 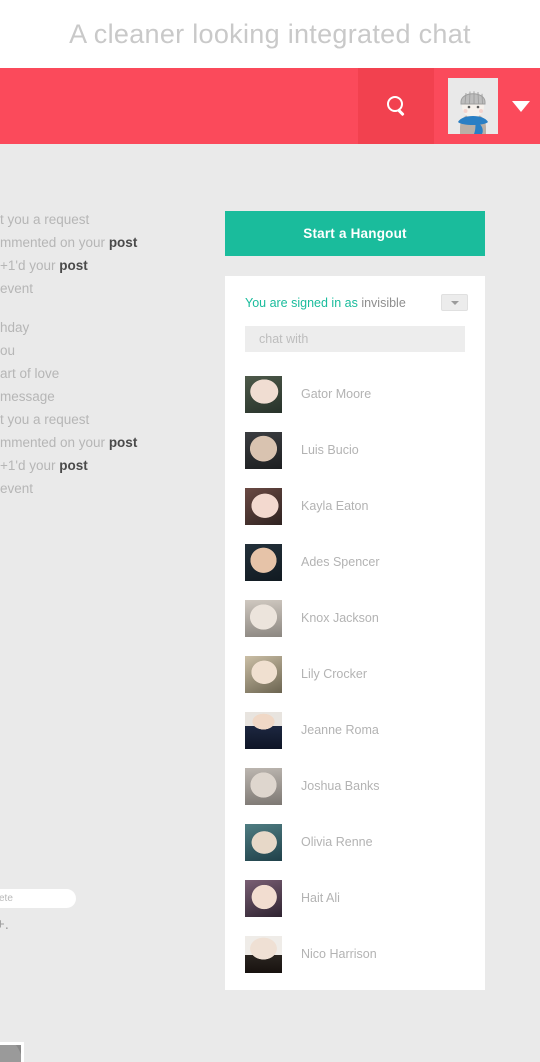 I want to click on notification-line: ou, so click(x=8, y=350).